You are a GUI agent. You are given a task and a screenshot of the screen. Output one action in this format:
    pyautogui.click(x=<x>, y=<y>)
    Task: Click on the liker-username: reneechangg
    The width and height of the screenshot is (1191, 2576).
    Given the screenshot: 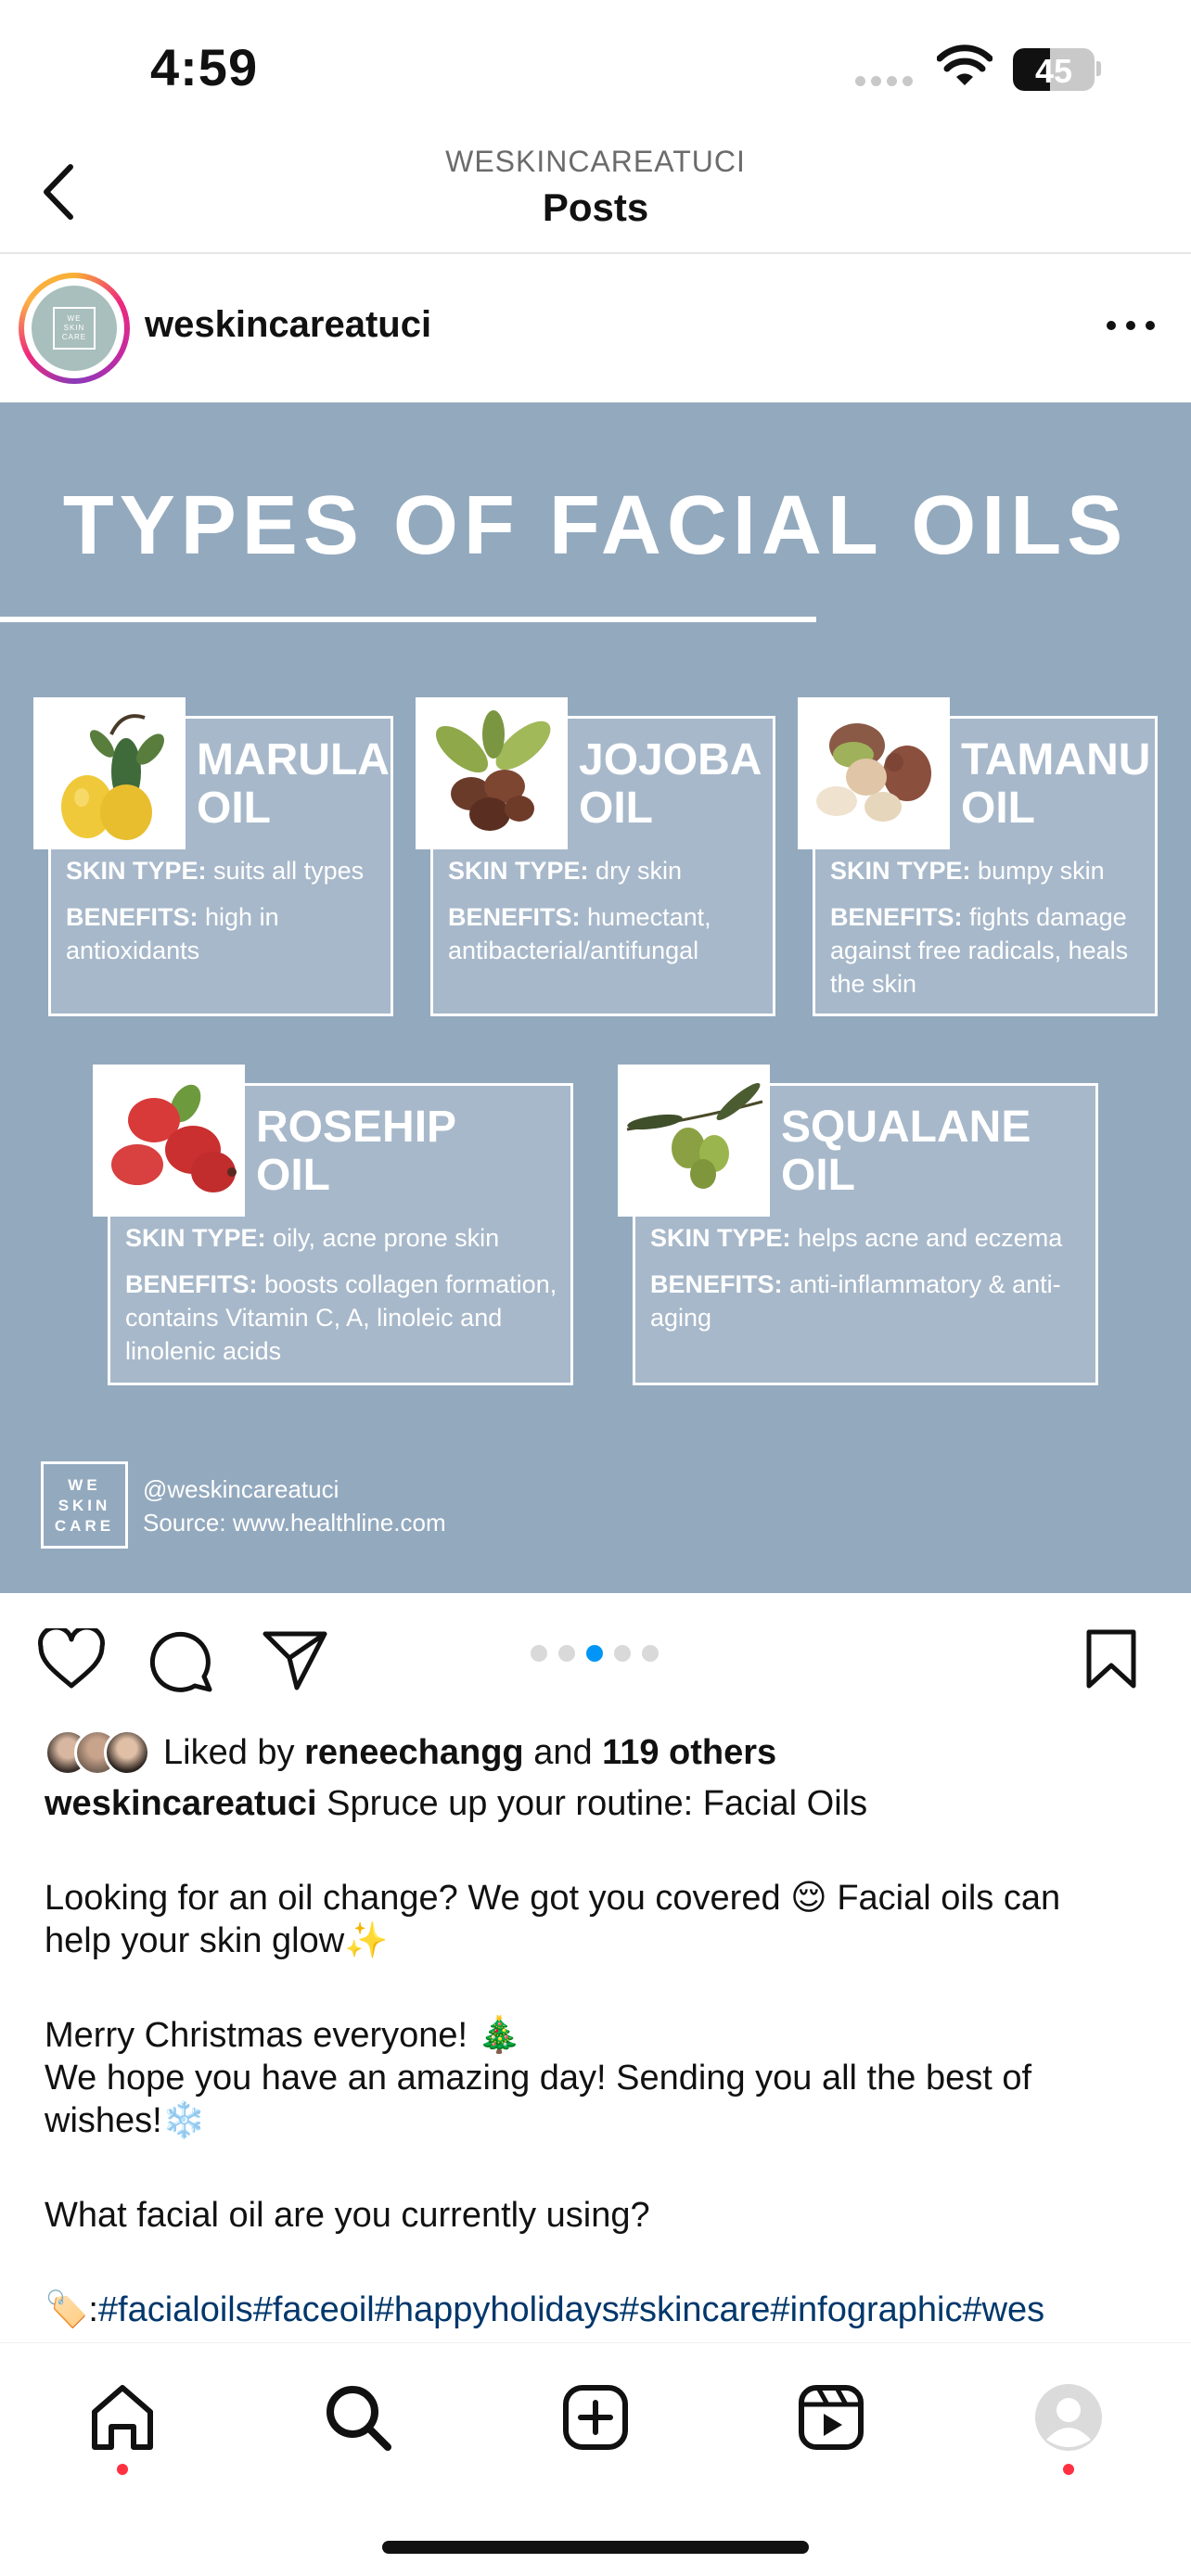 What is the action you would take?
    pyautogui.click(x=414, y=1753)
    